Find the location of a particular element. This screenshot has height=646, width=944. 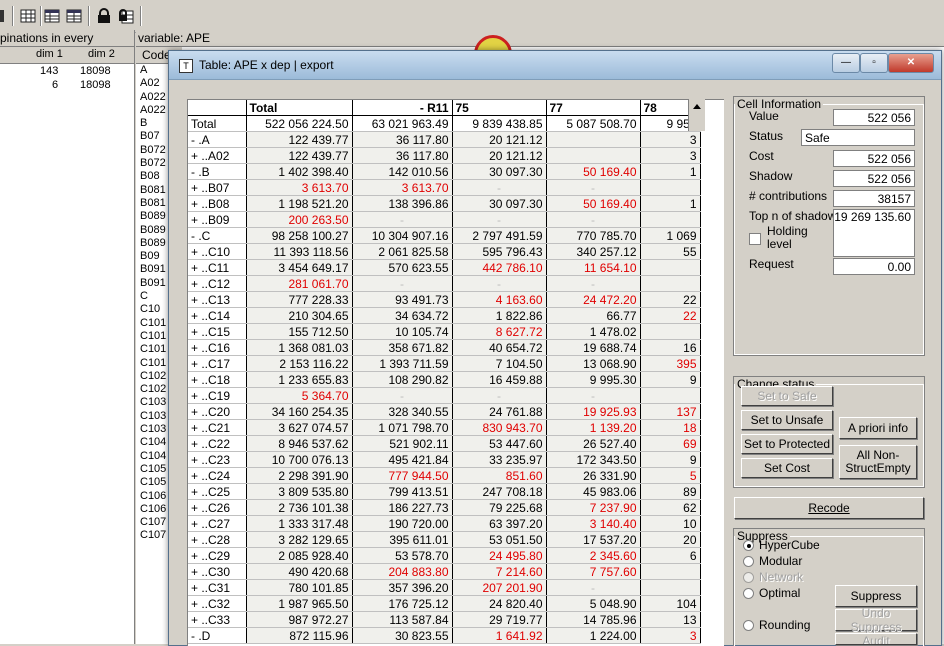

cell-total: 11 393 118.56 is located at coordinates (299, 251).